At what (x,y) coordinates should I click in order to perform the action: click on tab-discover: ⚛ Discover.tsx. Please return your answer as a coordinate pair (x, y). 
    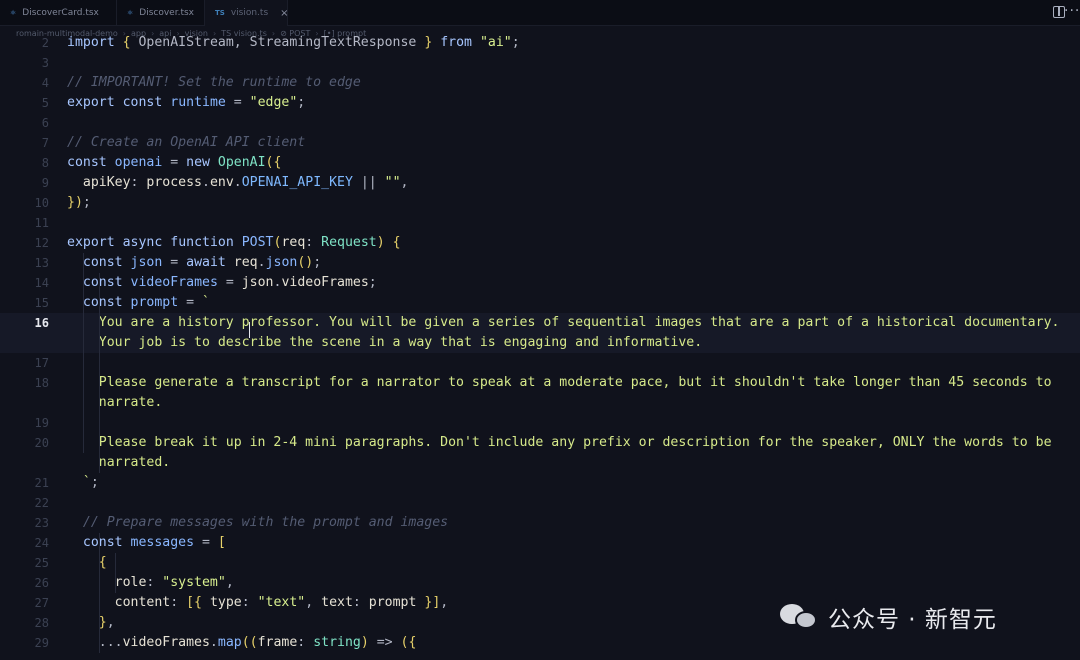
    Looking at the image, I should click on (161, 13).